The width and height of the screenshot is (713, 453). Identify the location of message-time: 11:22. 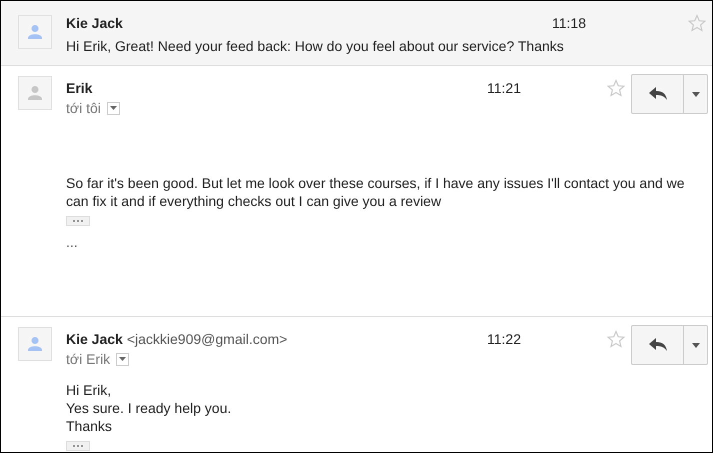
(504, 338).